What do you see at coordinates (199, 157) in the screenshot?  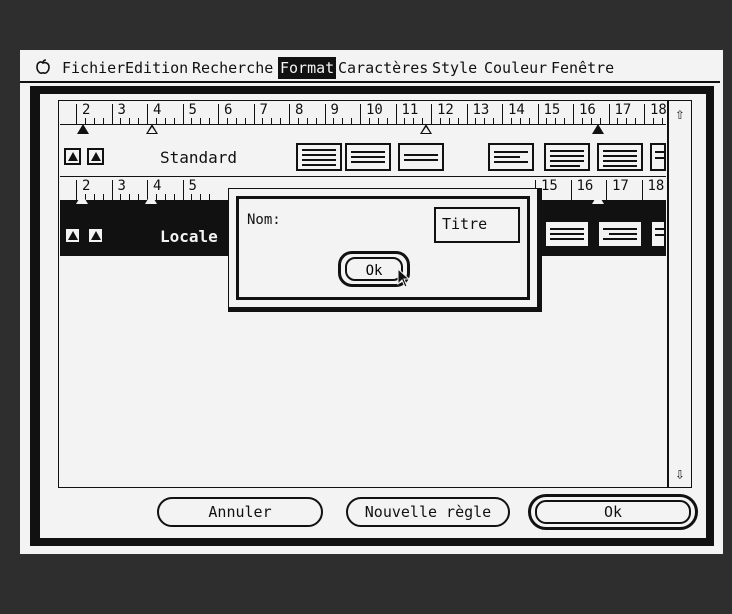 I see `style-name-standard: Standard` at bounding box center [199, 157].